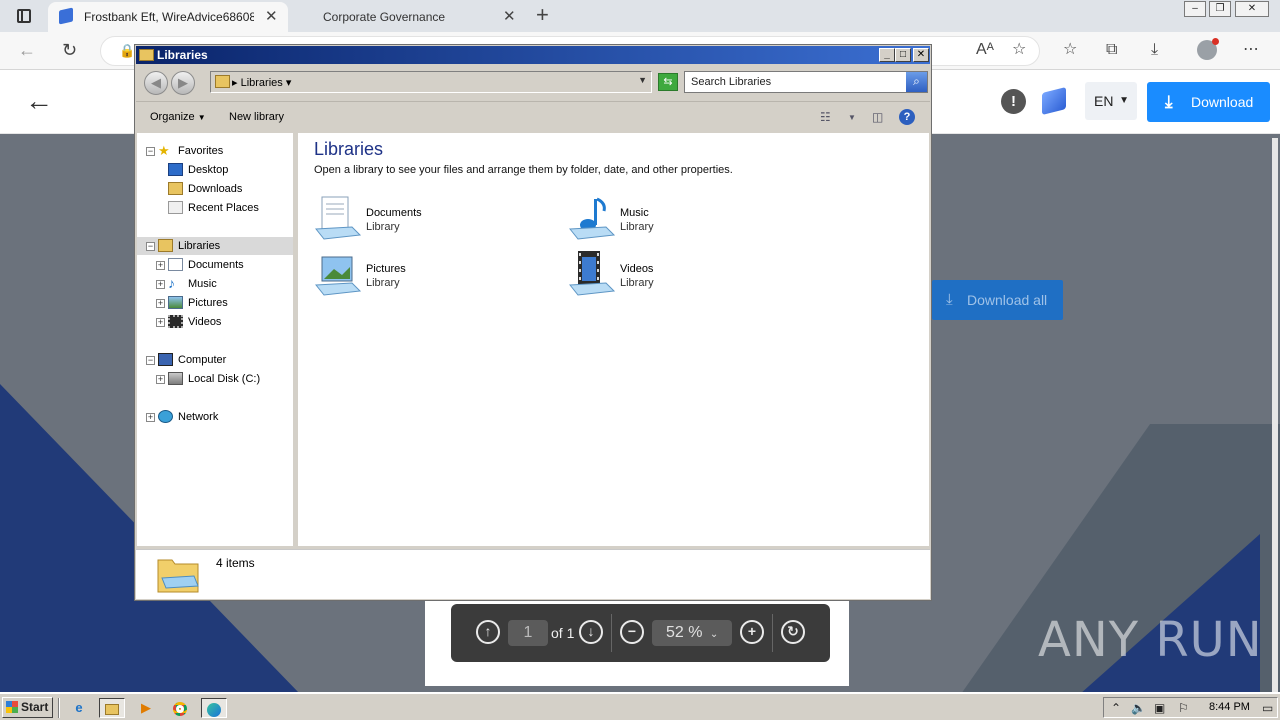 The width and height of the screenshot is (1280, 720). What do you see at coordinates (410, 17) in the screenshot?
I see `tab-corporate-governance: Corporate Governance ✕` at bounding box center [410, 17].